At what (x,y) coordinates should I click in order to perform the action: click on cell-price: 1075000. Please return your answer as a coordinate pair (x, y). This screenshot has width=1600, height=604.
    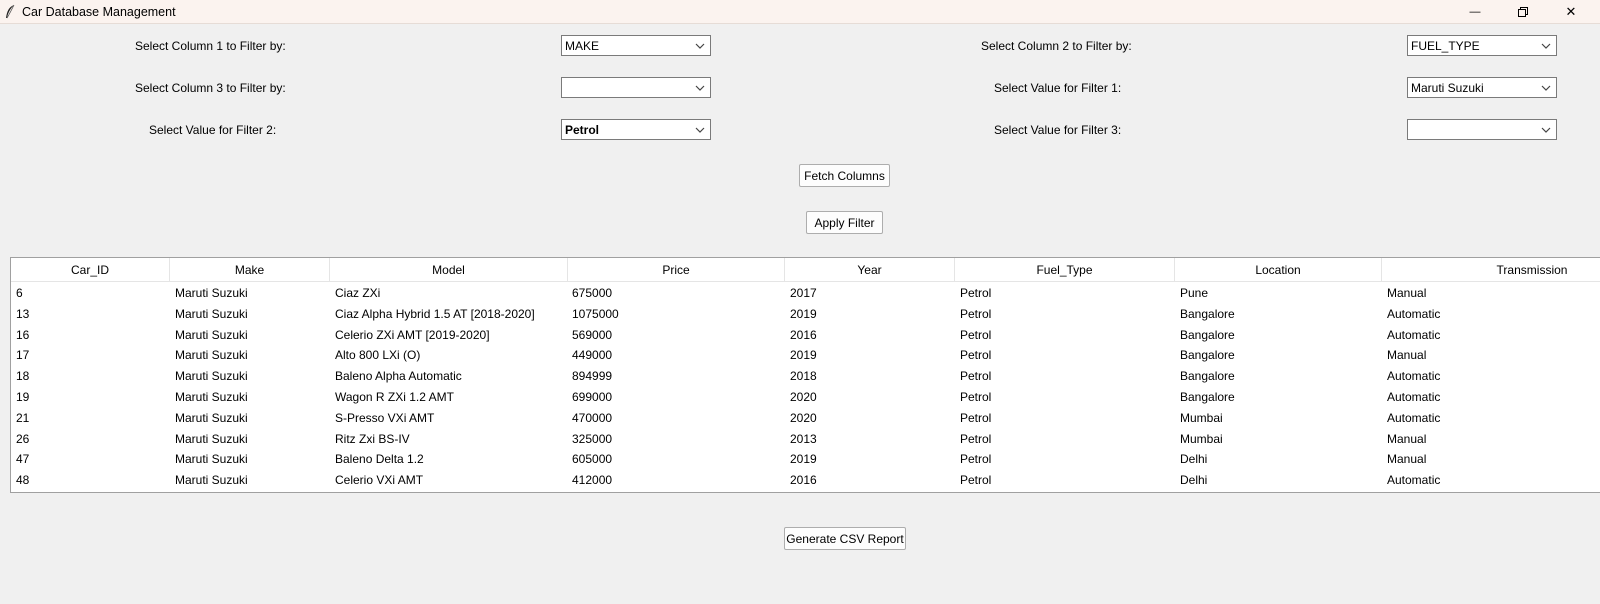
    Looking at the image, I should click on (595, 313).